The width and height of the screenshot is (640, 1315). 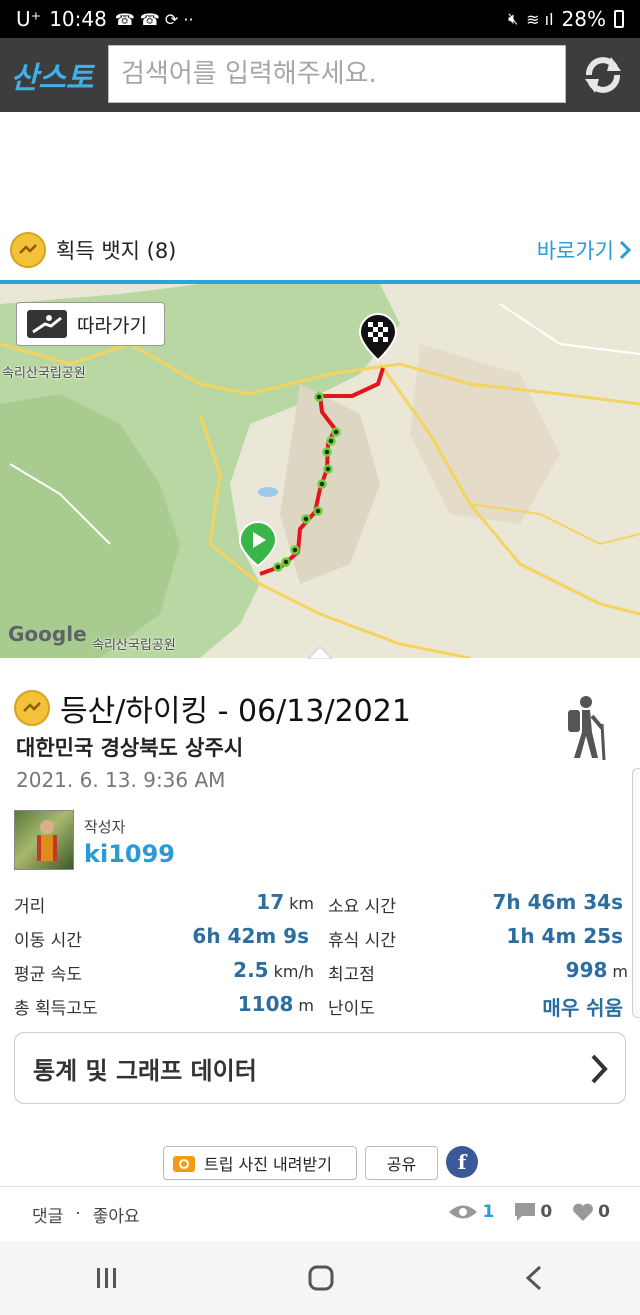 I want to click on stat-label: 평균 속도, so click(x=48, y=975).